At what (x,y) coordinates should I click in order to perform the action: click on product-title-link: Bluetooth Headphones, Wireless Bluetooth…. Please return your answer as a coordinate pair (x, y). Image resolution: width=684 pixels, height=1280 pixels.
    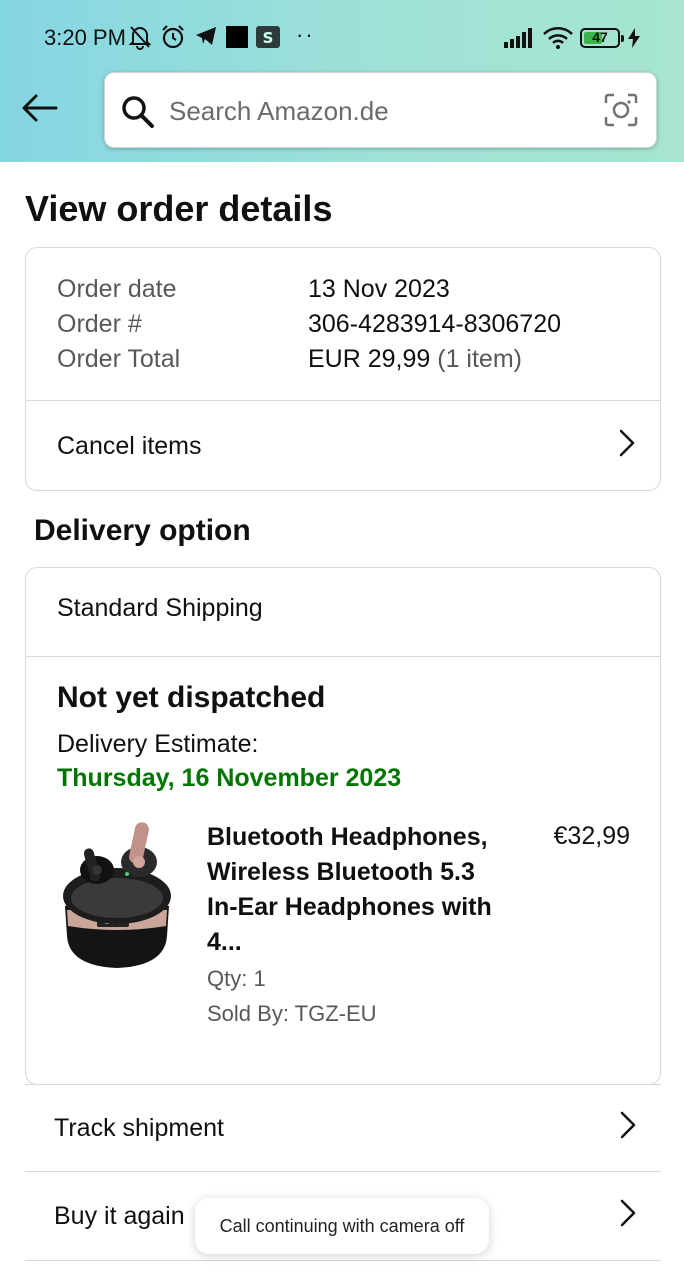
    Looking at the image, I should click on (357, 890).